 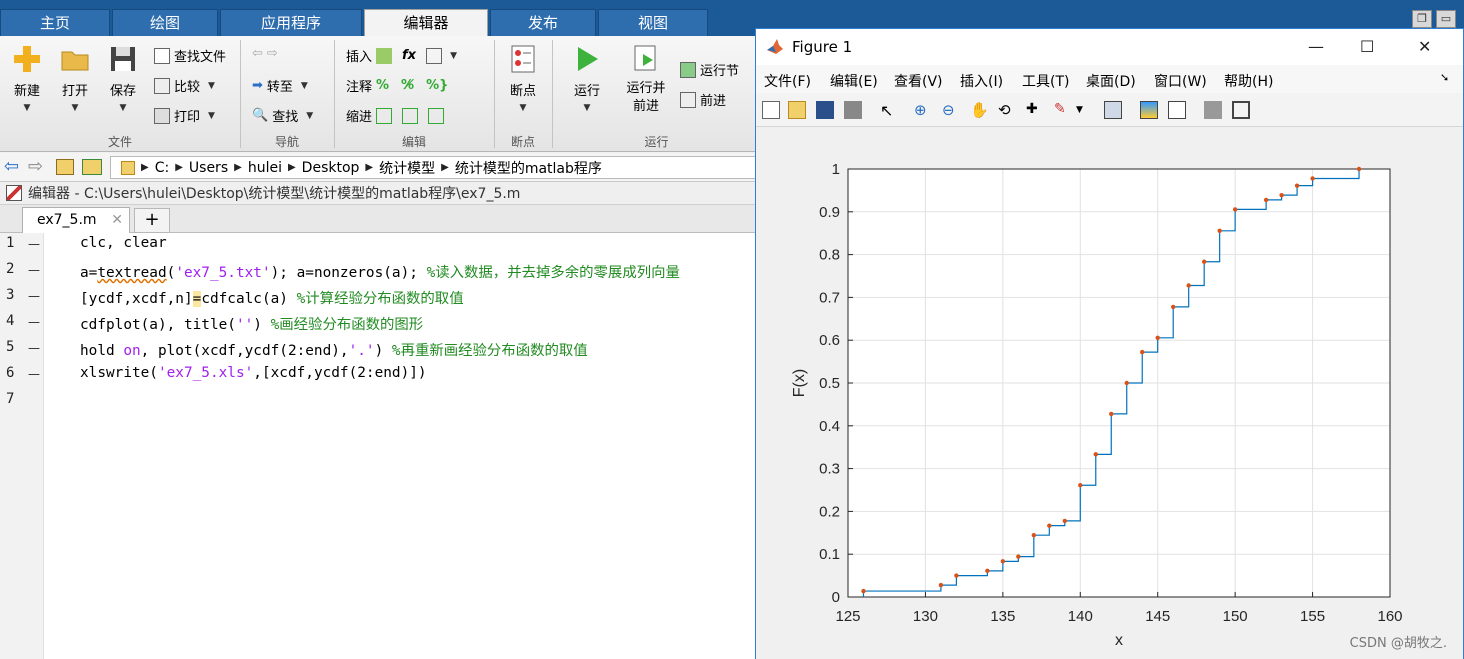 What do you see at coordinates (587, 78) in the screenshot?
I see `run-button: 运行 ▼` at bounding box center [587, 78].